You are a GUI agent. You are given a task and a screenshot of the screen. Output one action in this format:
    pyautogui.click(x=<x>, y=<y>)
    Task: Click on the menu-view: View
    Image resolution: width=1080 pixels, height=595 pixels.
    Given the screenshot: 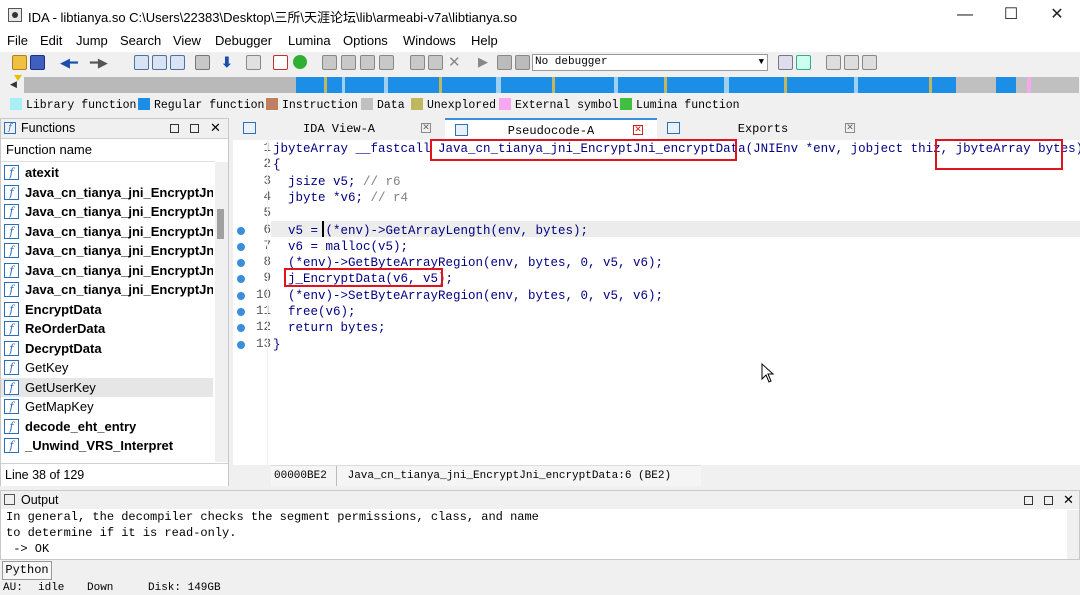 What is the action you would take?
    pyautogui.click(x=187, y=40)
    